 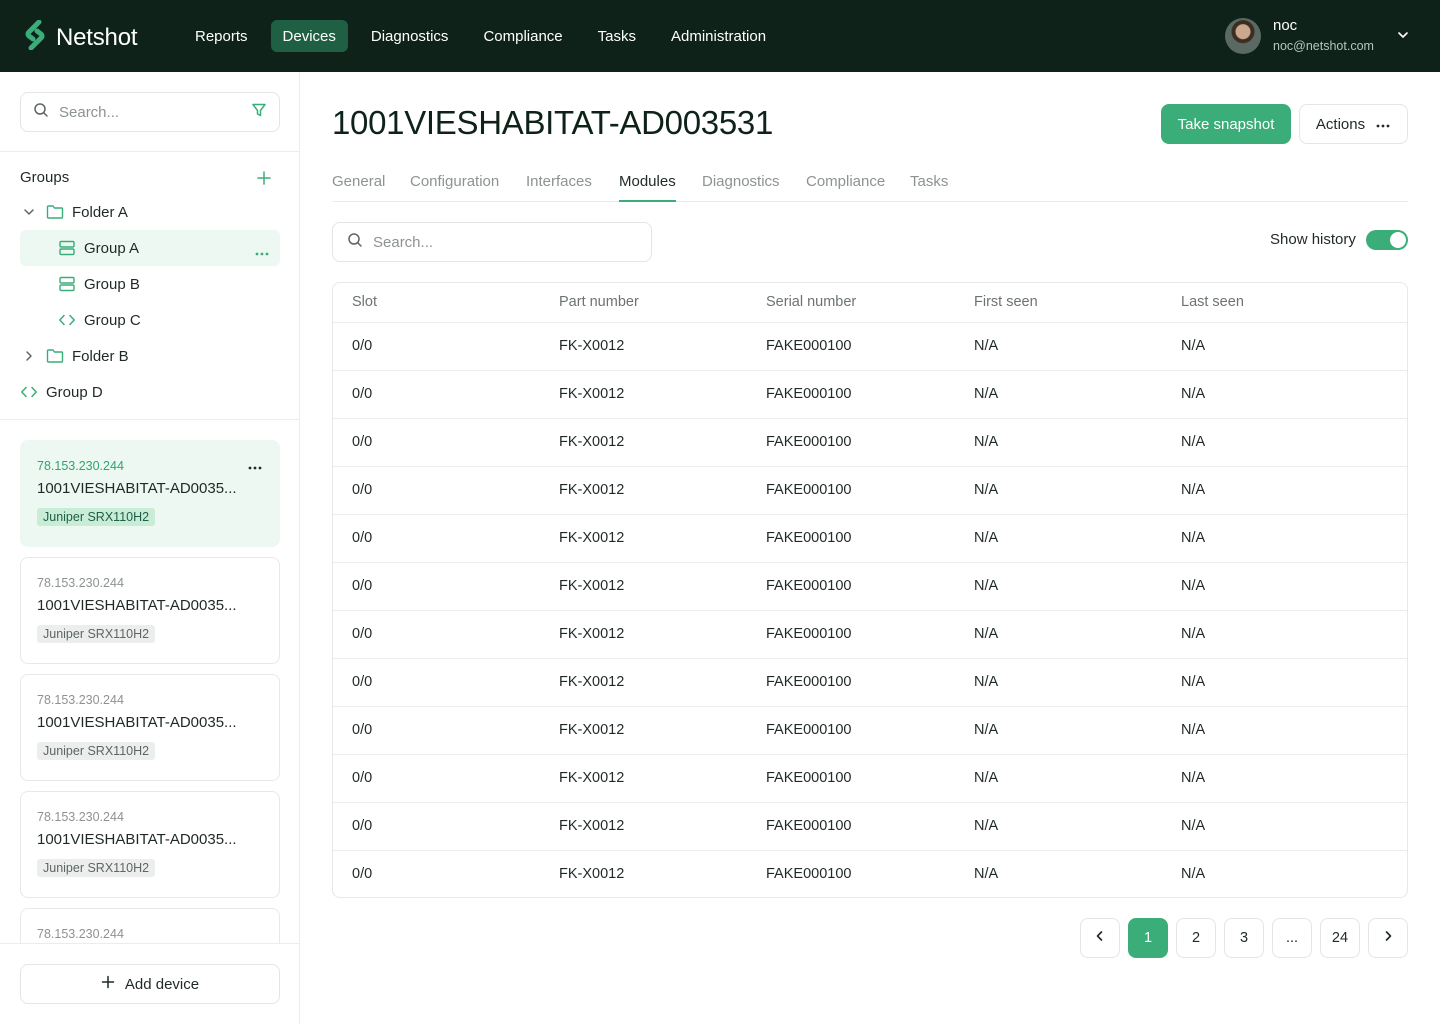 I want to click on tree-item-label: Group D, so click(x=74, y=392).